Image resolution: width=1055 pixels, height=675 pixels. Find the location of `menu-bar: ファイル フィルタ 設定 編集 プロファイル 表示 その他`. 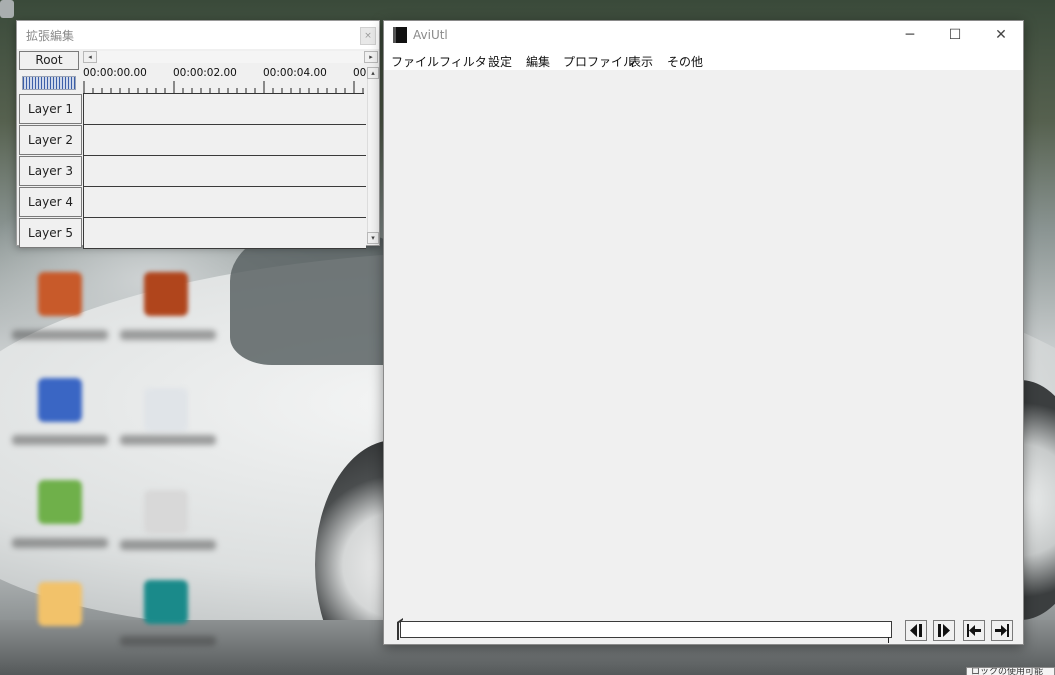

menu-bar: ファイル フィルタ 設定 編集 プロファイル 表示 その他 is located at coordinates (703, 60).